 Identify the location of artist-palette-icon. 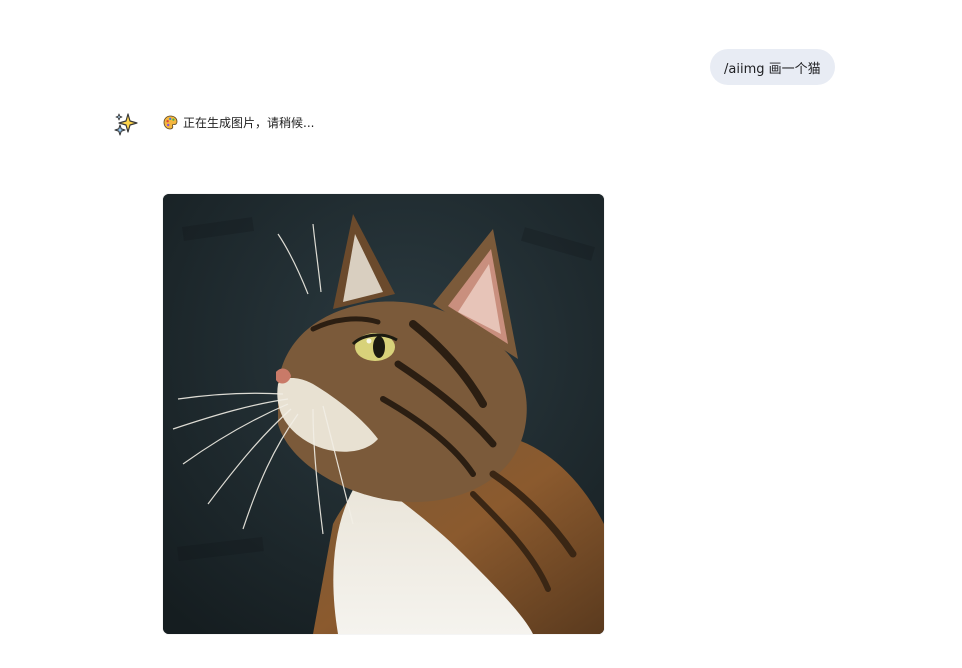
(170, 122).